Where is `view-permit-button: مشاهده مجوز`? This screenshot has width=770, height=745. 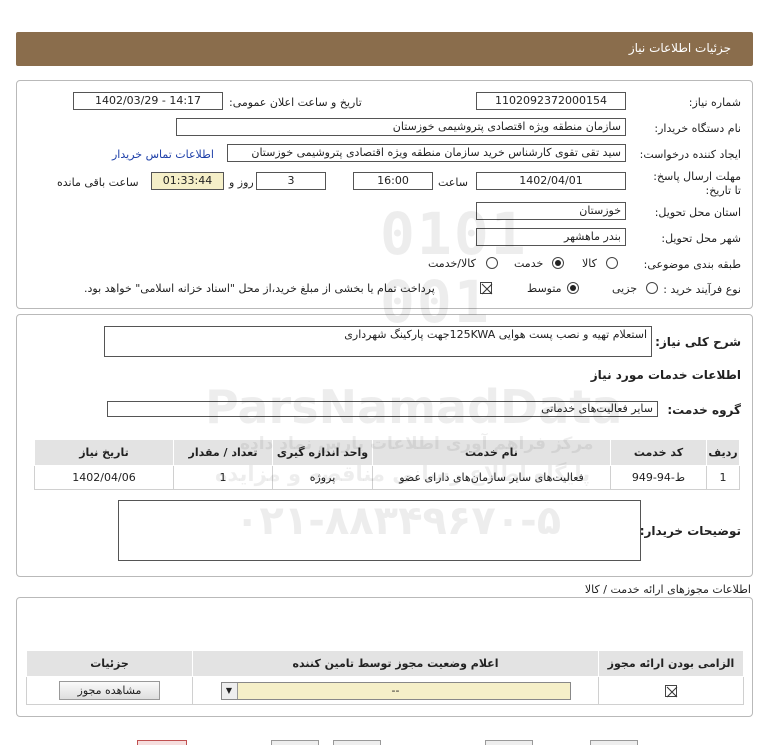
view-permit-button: مشاهده مجوز is located at coordinates (109, 690).